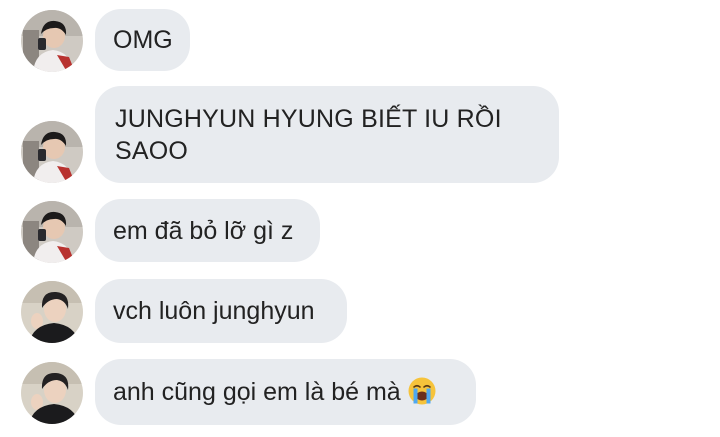  I want to click on message-text-content: anh cũng gọi em là bé mà, so click(257, 392).